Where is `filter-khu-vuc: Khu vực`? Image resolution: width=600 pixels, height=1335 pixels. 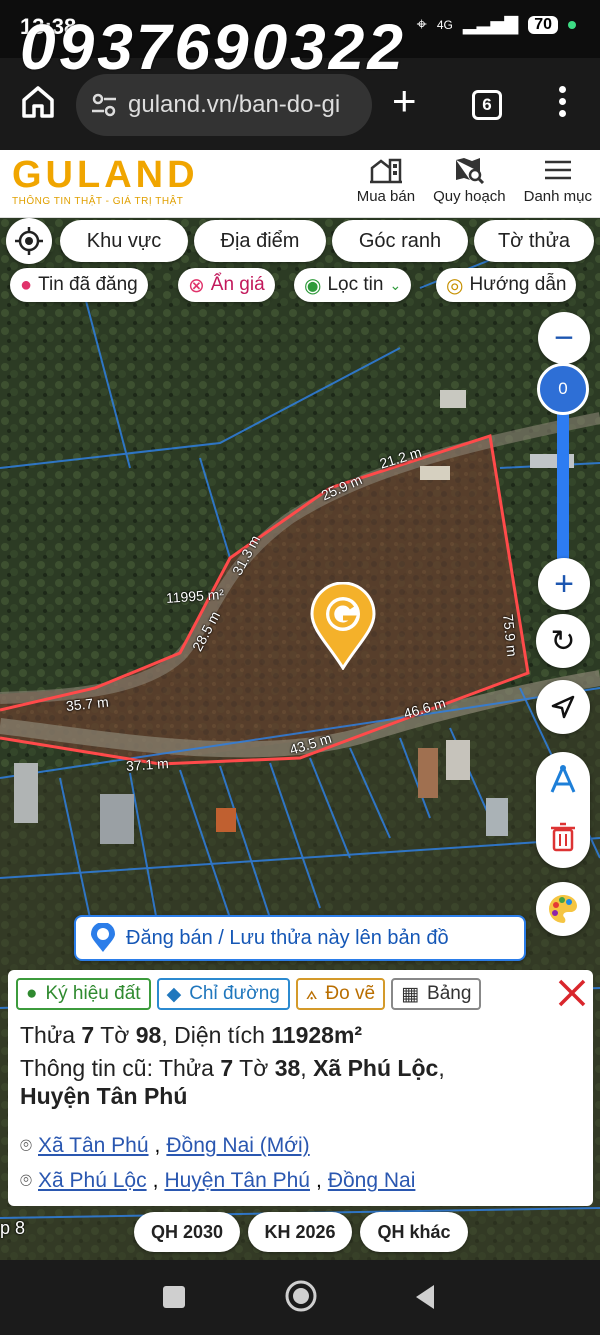
filter-khu-vuc: Khu vực is located at coordinates (124, 241).